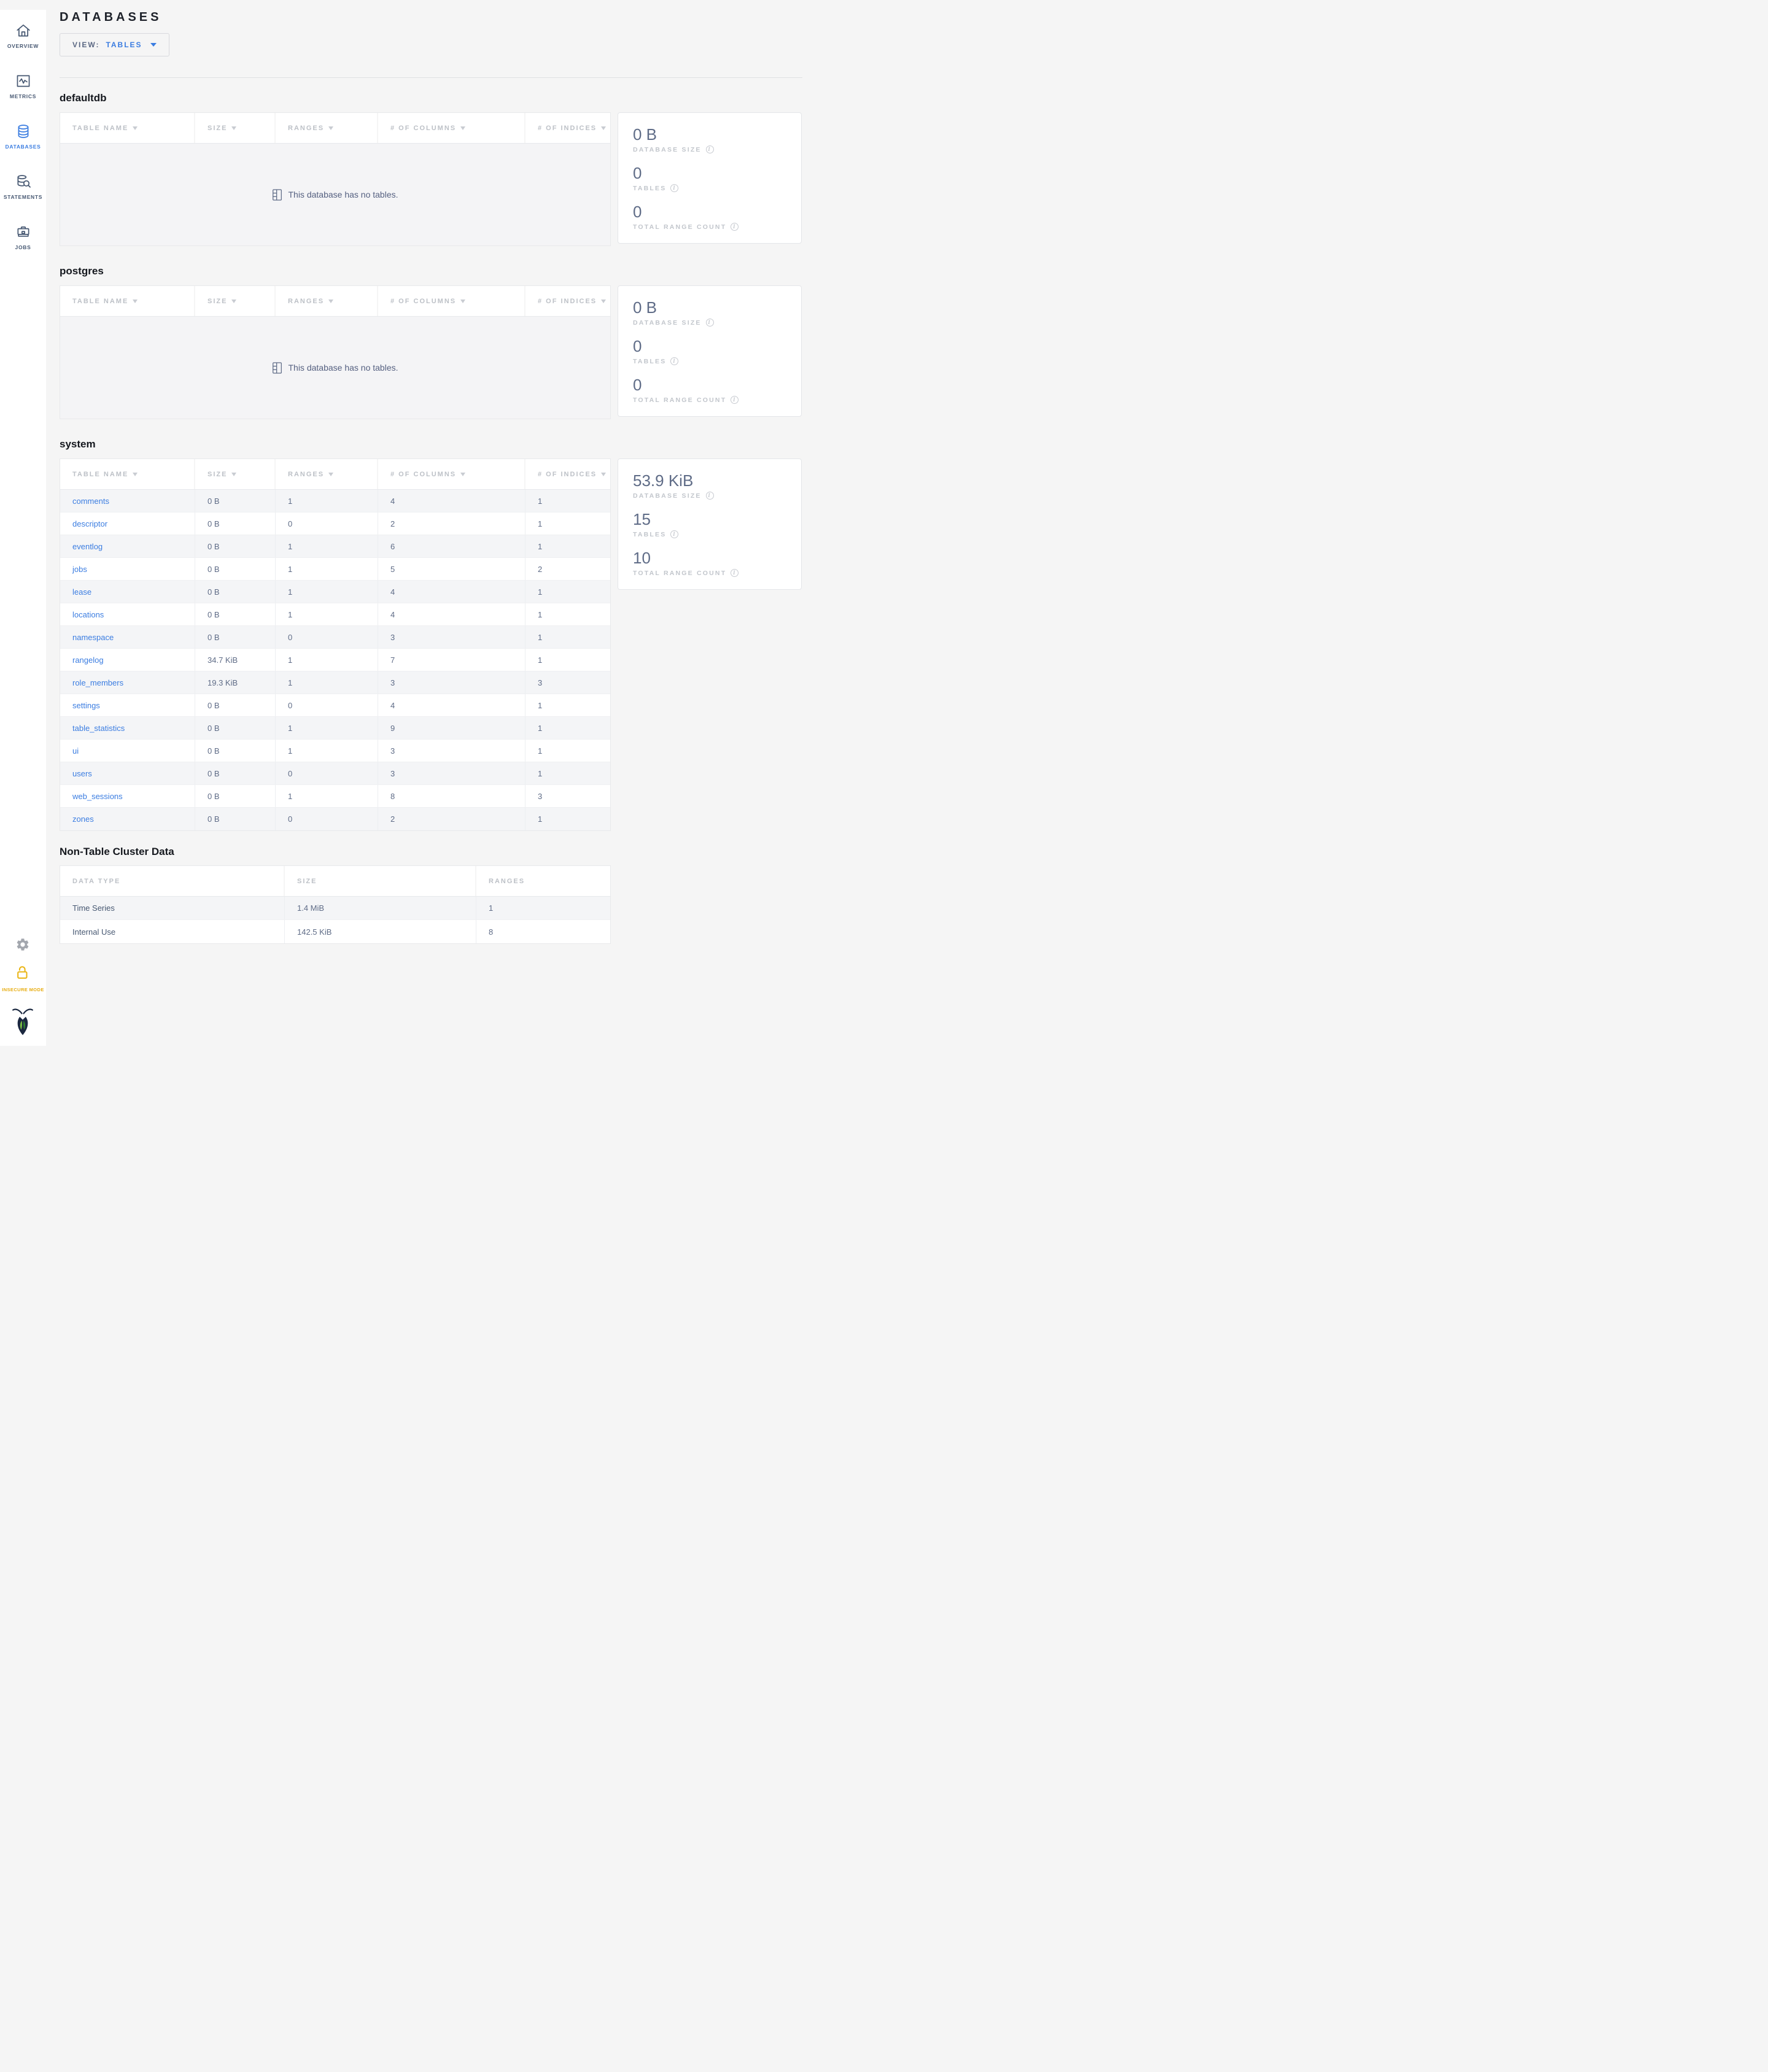 This screenshot has width=1768, height=2072. Describe the element at coordinates (83, 98) in the screenshot. I see `database-name: defaultdb` at that location.